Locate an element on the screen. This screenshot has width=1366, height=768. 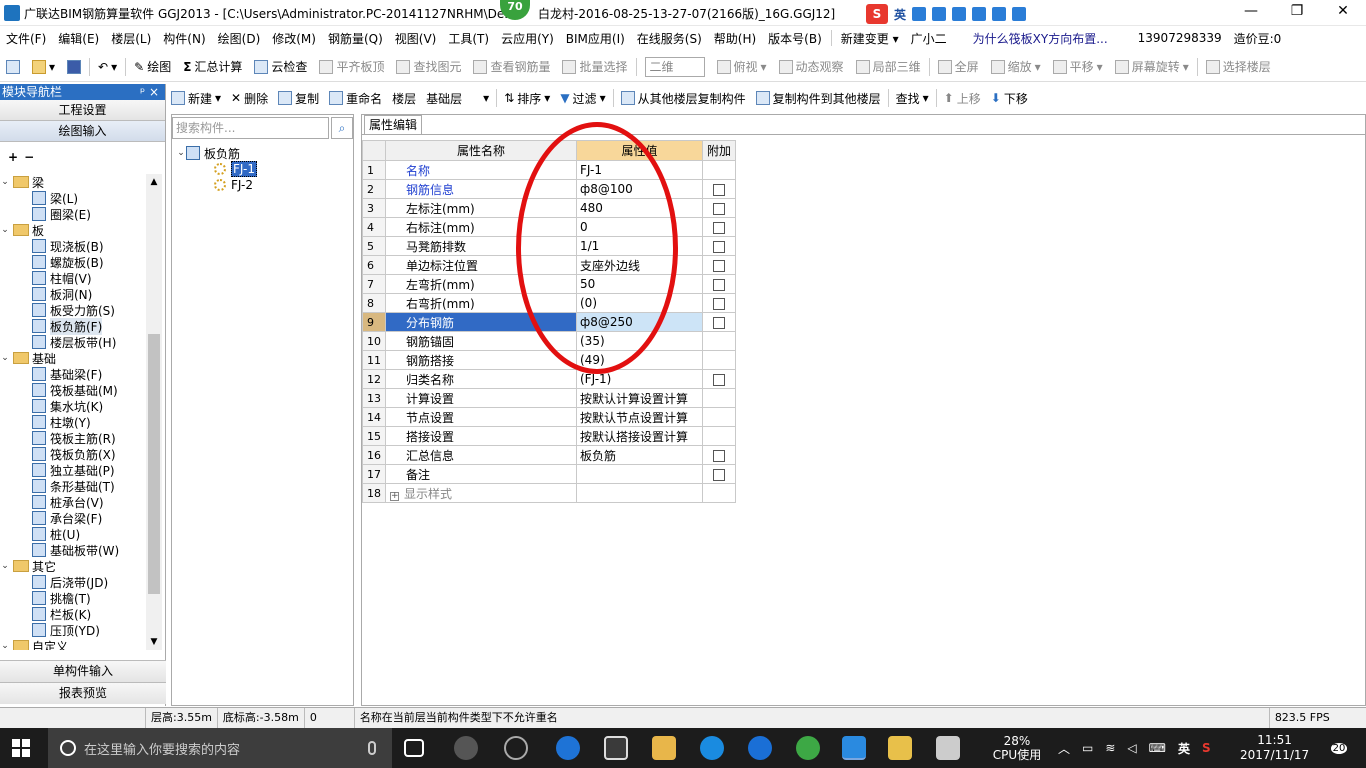
nav-item: 圈梁(E) is located at coordinates (73, 214).